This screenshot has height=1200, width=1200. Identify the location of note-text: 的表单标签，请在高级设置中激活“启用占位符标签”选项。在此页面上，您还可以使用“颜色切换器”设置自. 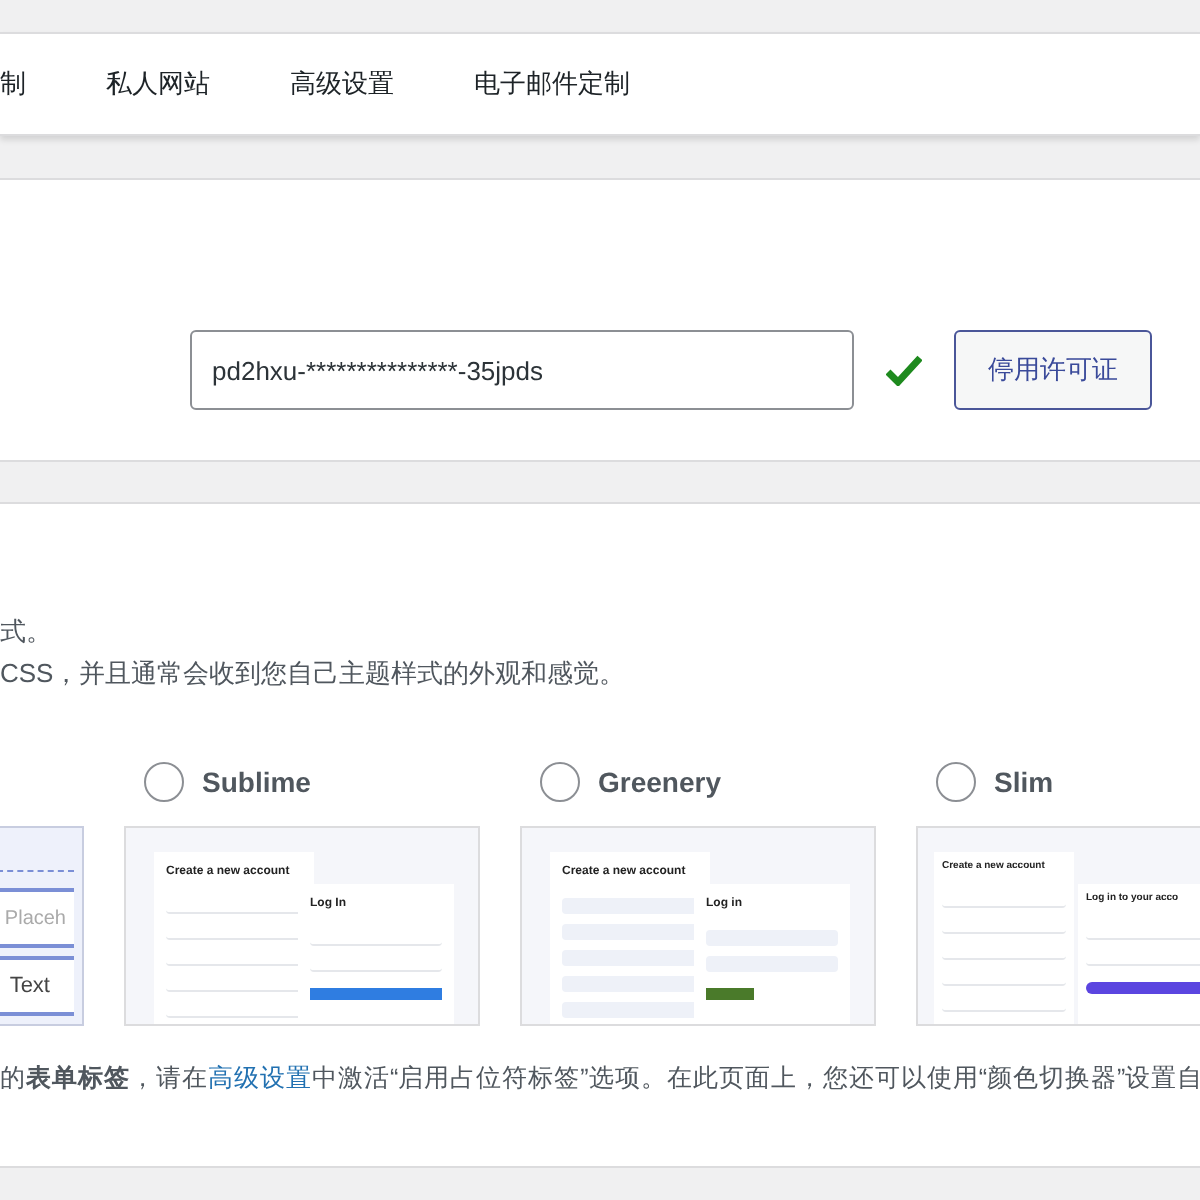
(600, 1079).